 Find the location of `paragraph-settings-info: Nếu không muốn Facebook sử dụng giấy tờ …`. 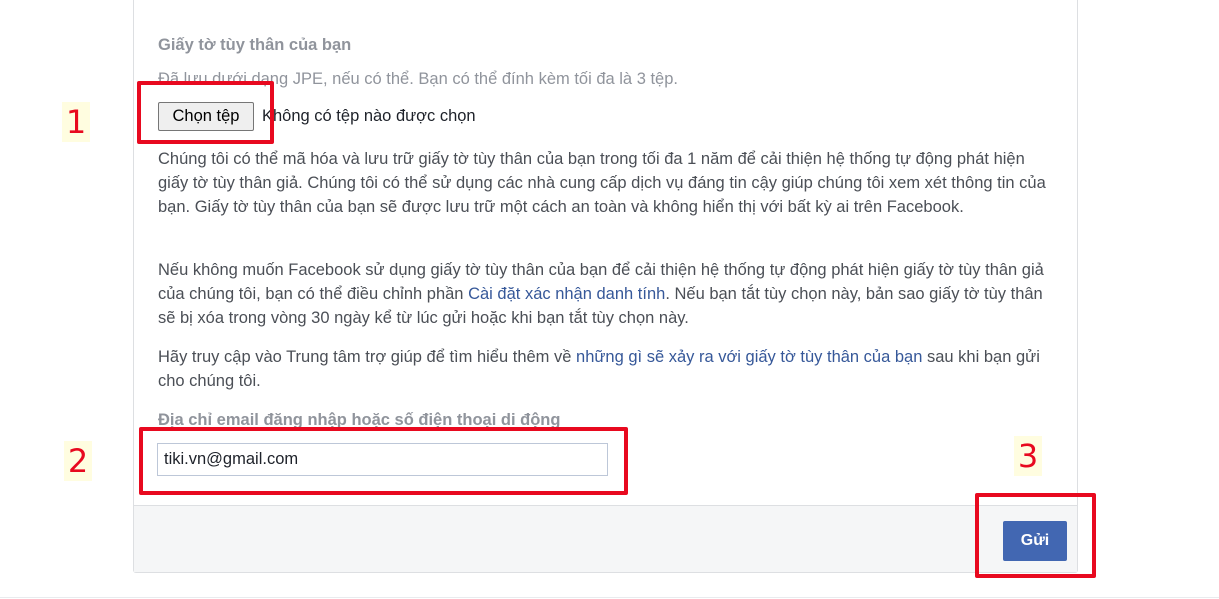

paragraph-settings-info: Nếu không muốn Facebook sử dụng giấy tờ … is located at coordinates (608, 294).